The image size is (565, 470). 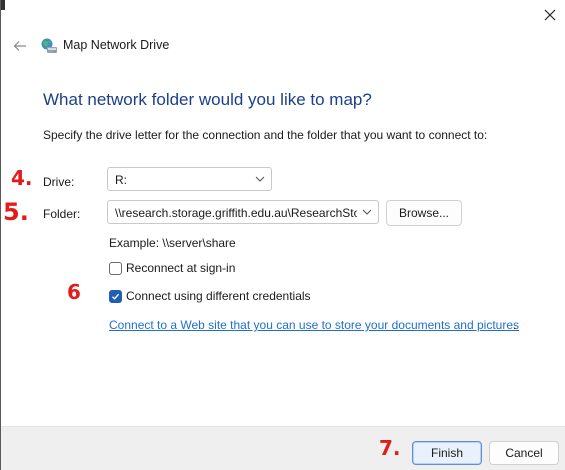 What do you see at coordinates (447, 453) in the screenshot?
I see `finish-button: Finish` at bounding box center [447, 453].